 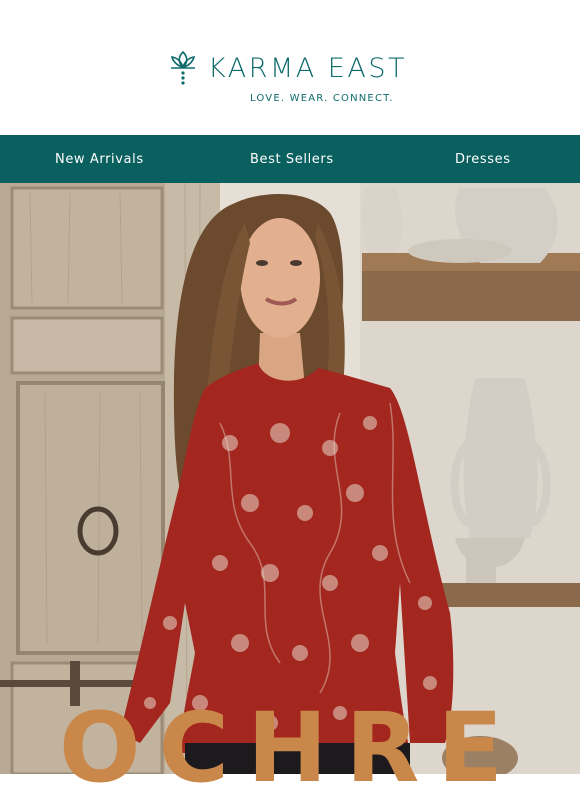 What do you see at coordinates (99, 159) in the screenshot?
I see `nav-new-arrivals: New Arrivals` at bounding box center [99, 159].